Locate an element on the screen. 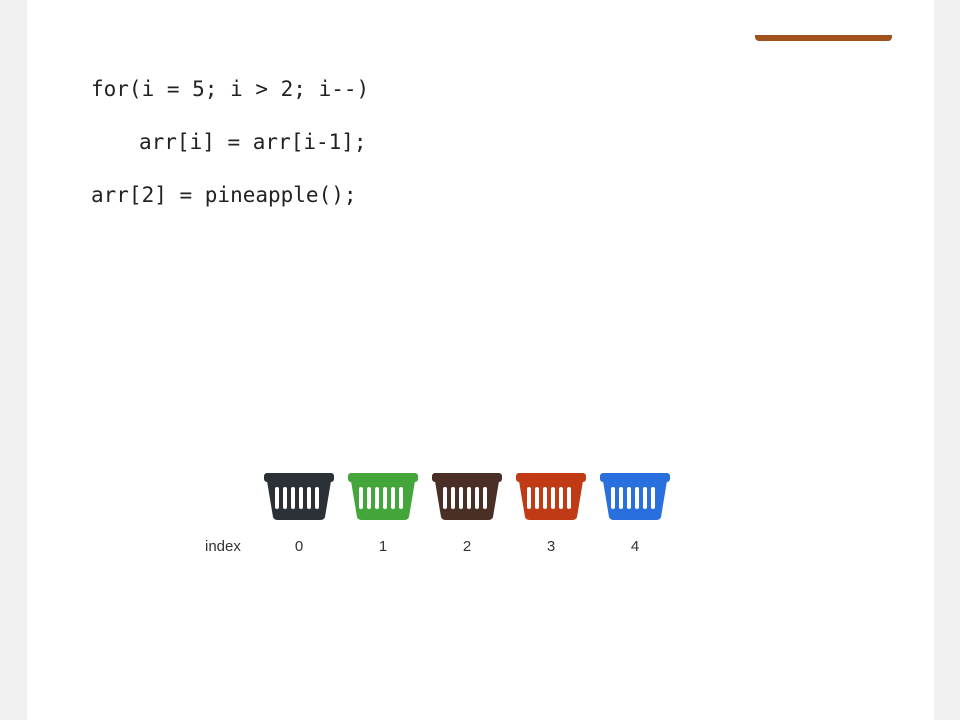 This screenshot has height=720, width=960. top-accent-bar is located at coordinates (823, 38).